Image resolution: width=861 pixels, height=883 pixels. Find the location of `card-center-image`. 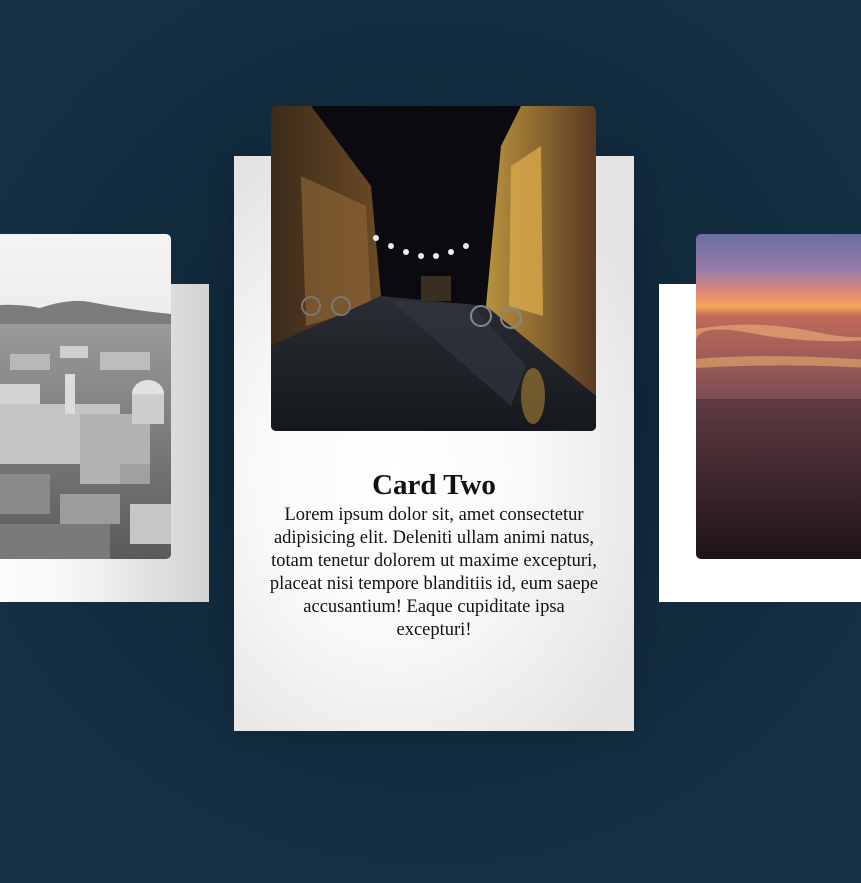

card-center-image is located at coordinates (433, 268).